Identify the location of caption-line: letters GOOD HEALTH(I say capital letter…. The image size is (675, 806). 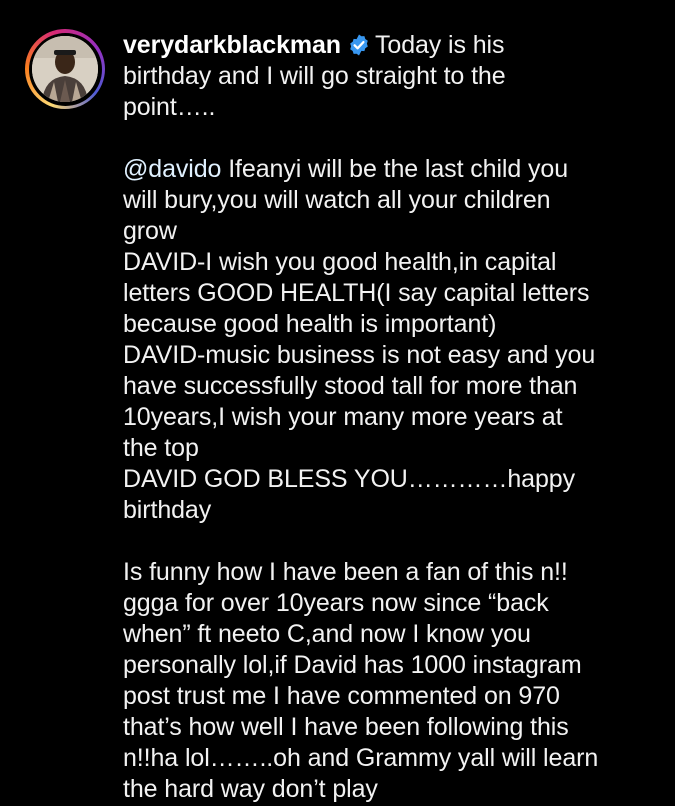
(356, 293).